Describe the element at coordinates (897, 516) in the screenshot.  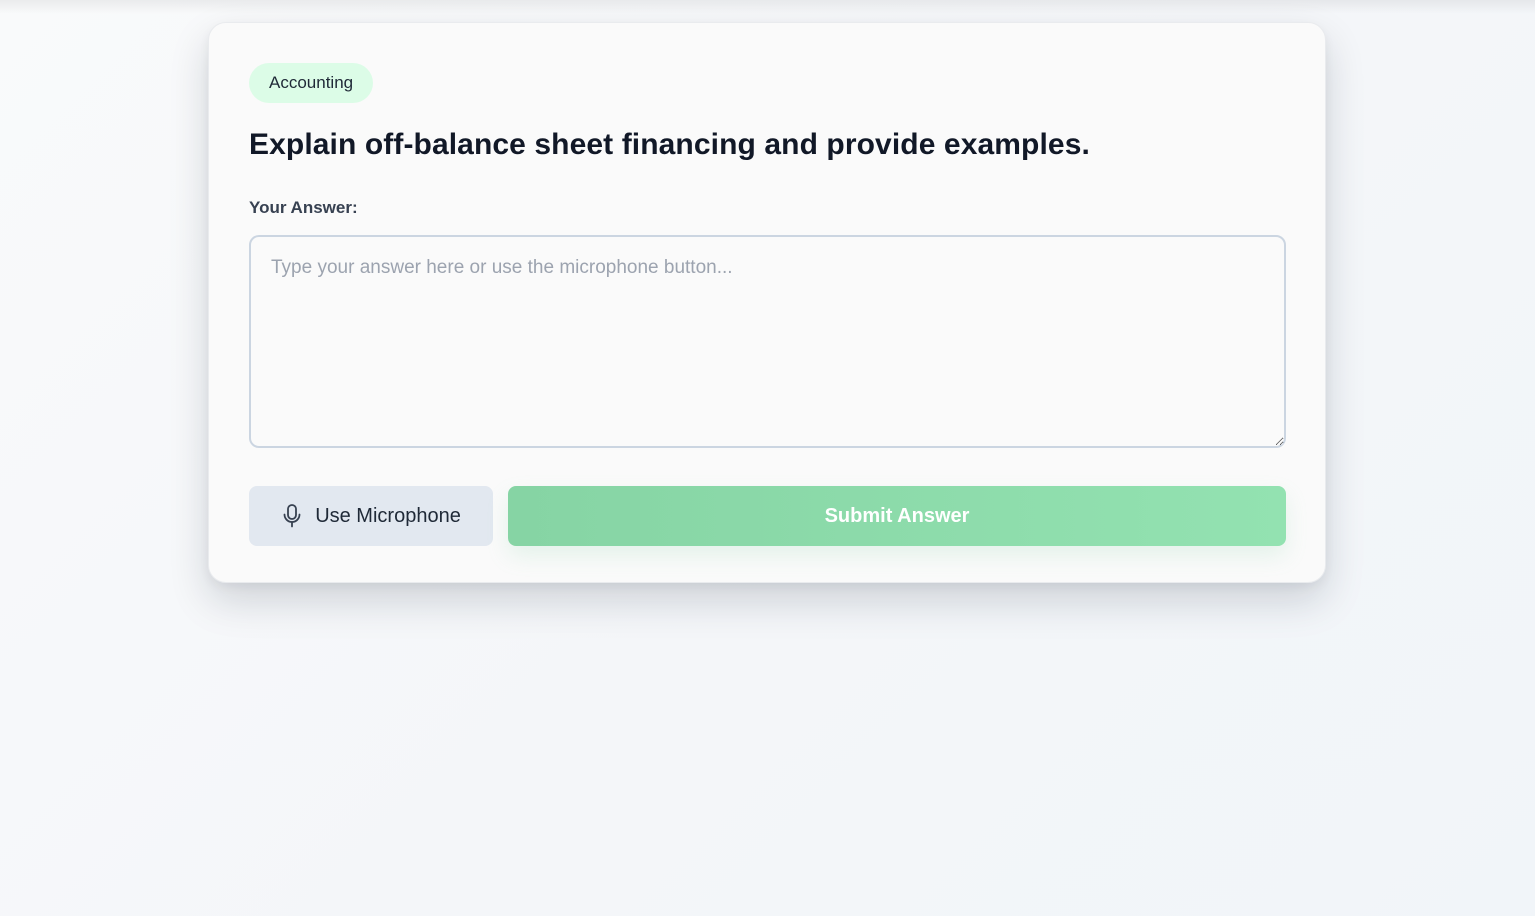
I see `submit-answer-button: Submit Answer` at that location.